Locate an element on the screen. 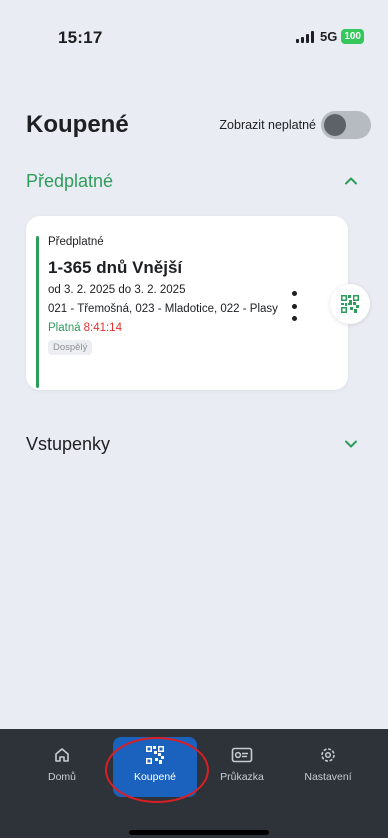 Image resolution: width=388 pixels, height=838 pixels. status-indicators: 5G 100 is located at coordinates (329, 36).